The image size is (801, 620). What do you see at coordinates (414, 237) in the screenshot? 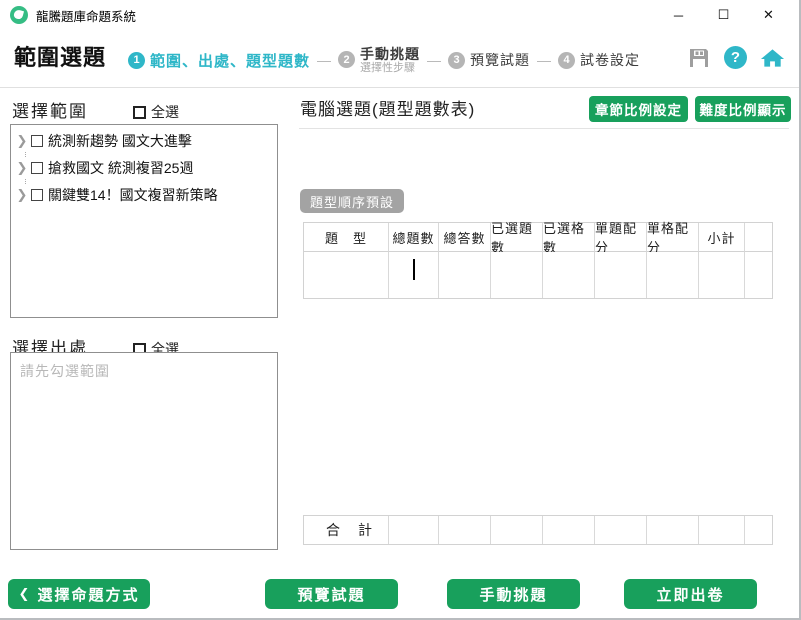
I see `col-header-total-questions: 總題數` at bounding box center [414, 237].